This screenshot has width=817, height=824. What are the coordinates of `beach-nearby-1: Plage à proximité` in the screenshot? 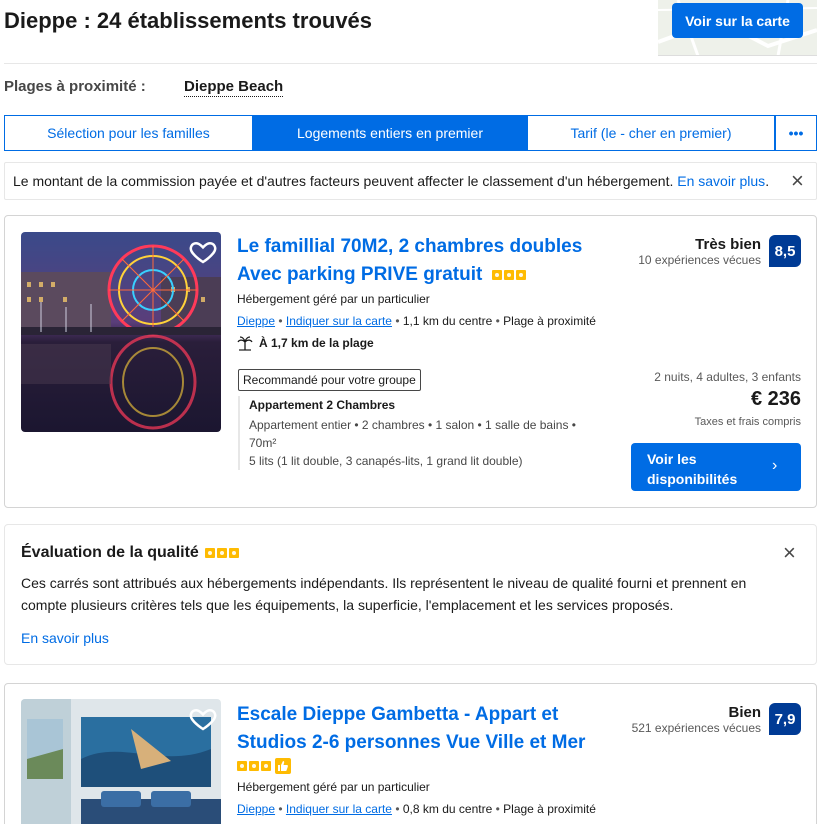 It's located at (549, 321).